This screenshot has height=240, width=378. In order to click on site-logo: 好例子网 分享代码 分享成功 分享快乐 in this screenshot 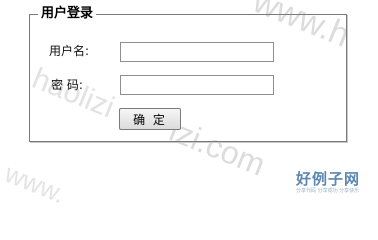, I will do `click(332, 183)`.